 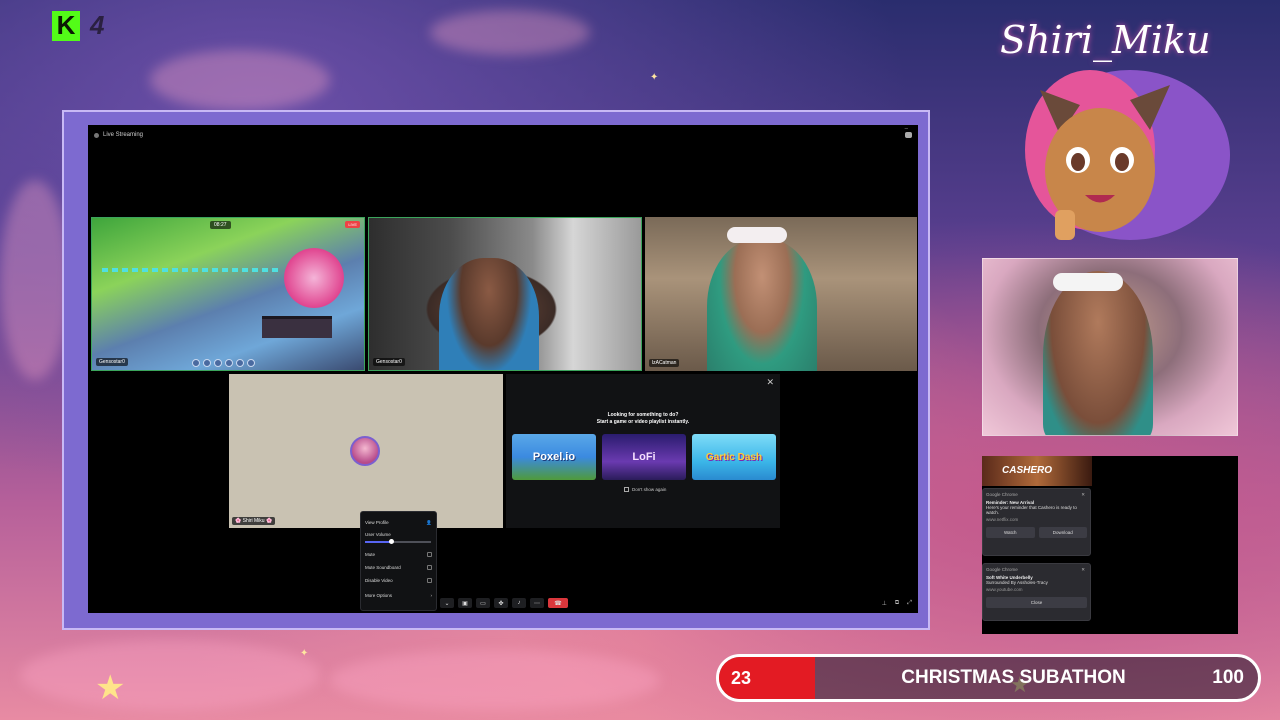 What do you see at coordinates (110, 688) in the screenshot?
I see `star-icon: ★` at bounding box center [110, 688].